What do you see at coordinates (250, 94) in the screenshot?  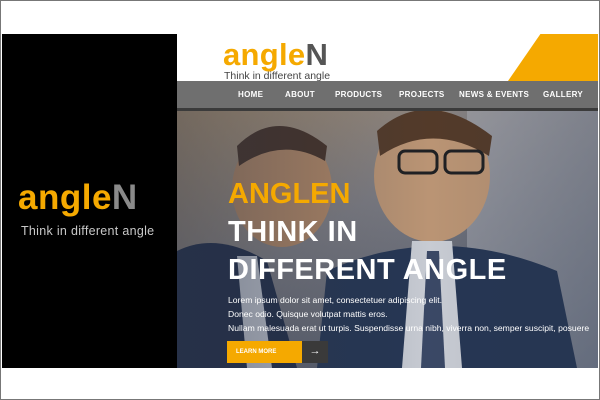 I see `nav-home: HOME` at bounding box center [250, 94].